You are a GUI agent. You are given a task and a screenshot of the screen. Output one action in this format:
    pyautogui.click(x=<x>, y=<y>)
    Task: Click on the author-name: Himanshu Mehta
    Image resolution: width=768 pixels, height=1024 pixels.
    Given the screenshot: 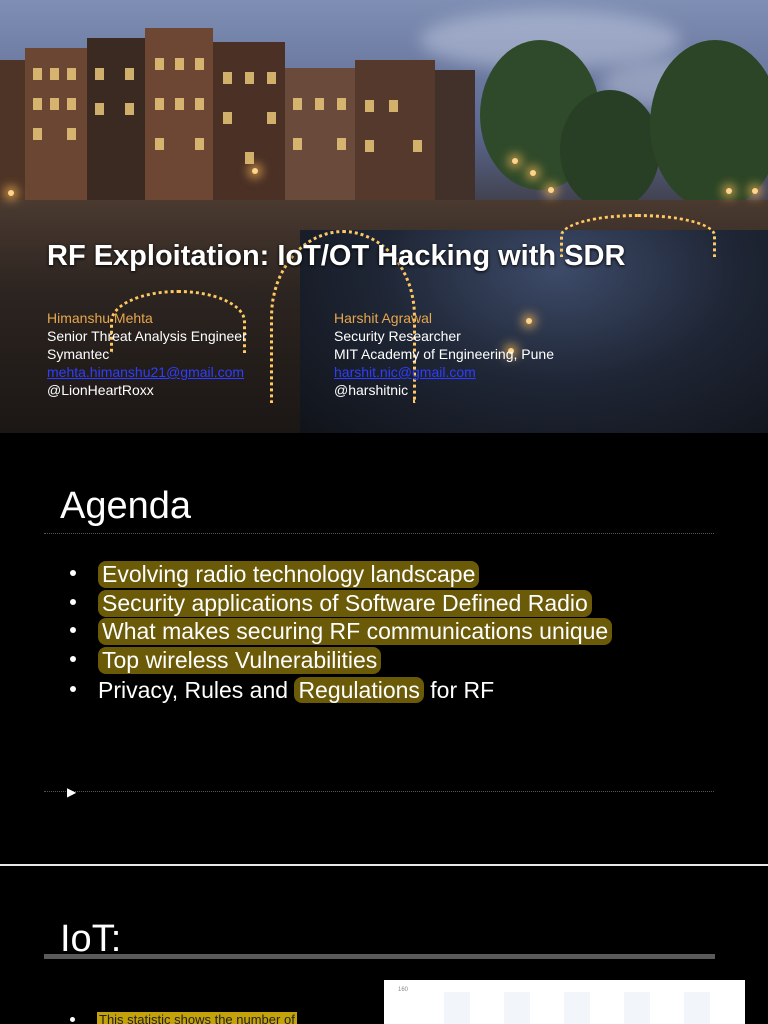 What is the action you would take?
    pyautogui.click(x=100, y=318)
    